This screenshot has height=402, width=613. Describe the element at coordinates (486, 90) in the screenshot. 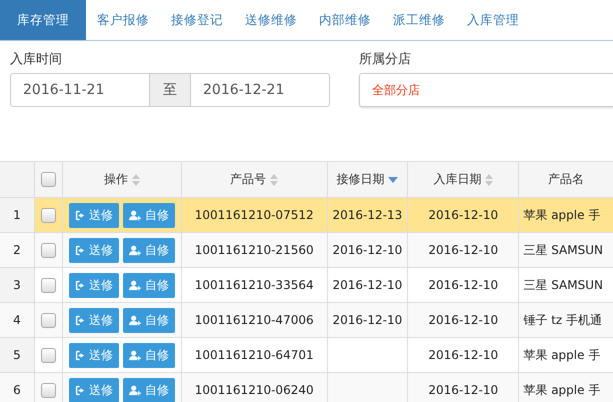

I see `store-select: 全部分店` at that location.